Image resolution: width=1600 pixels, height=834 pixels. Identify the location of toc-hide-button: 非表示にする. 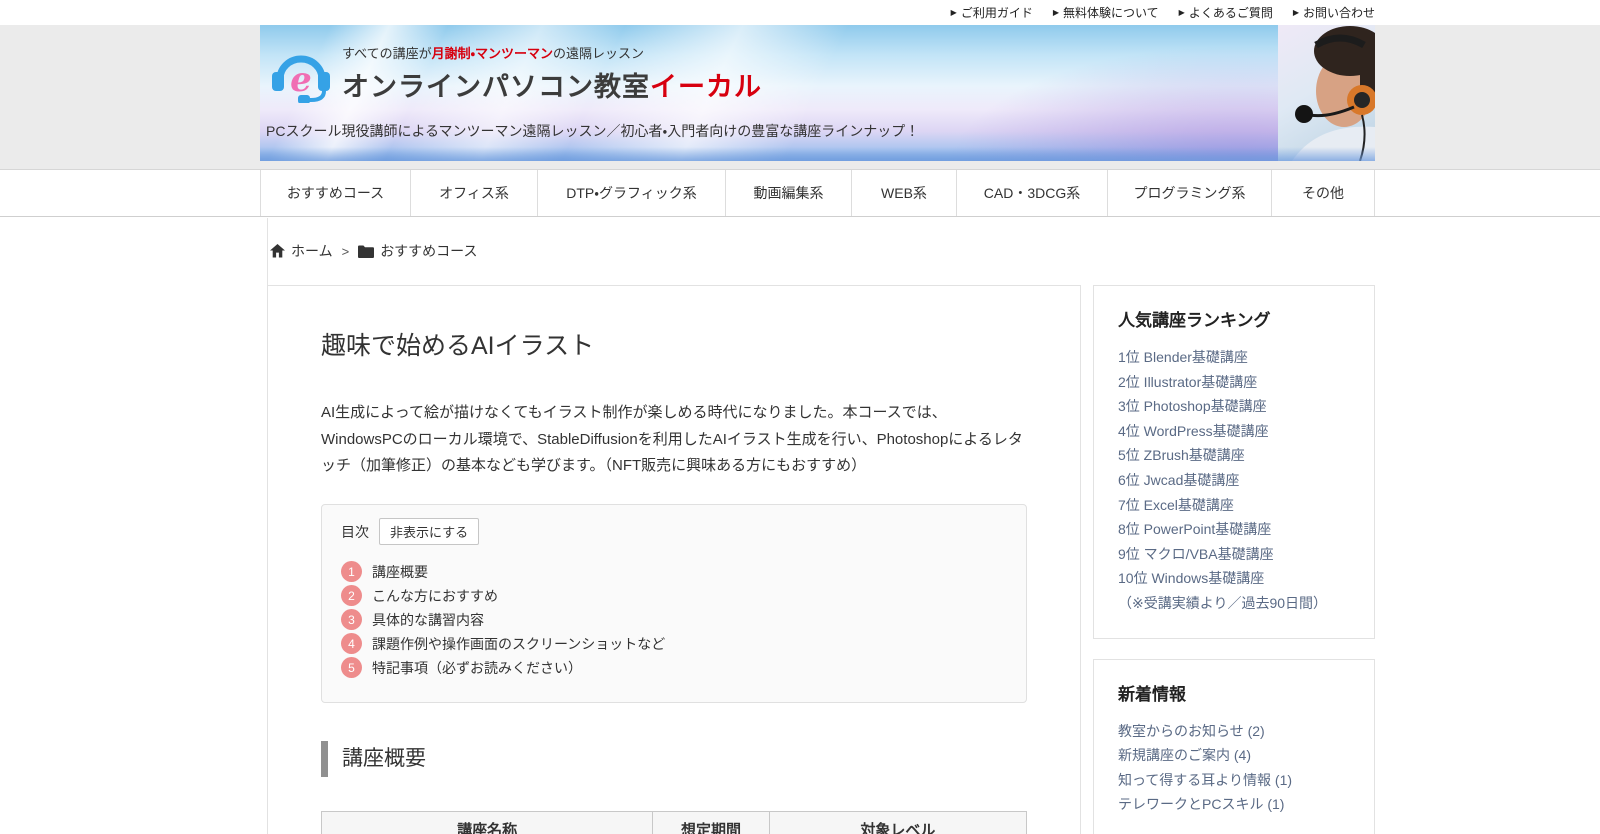
(429, 532).